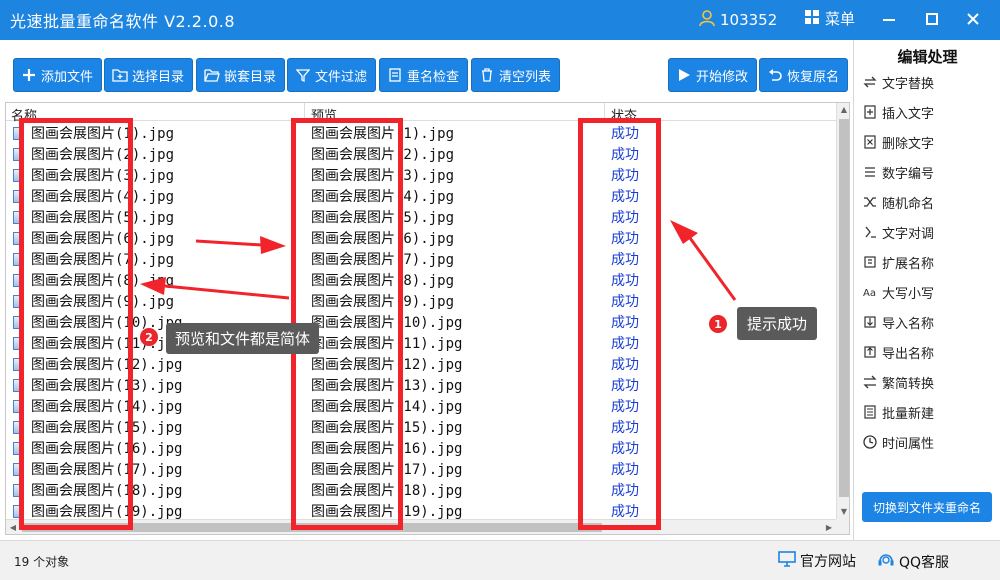  What do you see at coordinates (212, 75) in the screenshot?
I see `folder-open-icon` at bounding box center [212, 75].